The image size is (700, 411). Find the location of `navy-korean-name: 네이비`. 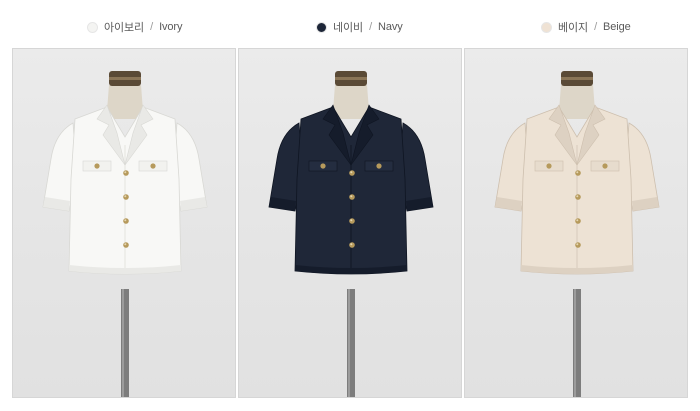

navy-korean-name: 네이비 is located at coordinates (348, 28).